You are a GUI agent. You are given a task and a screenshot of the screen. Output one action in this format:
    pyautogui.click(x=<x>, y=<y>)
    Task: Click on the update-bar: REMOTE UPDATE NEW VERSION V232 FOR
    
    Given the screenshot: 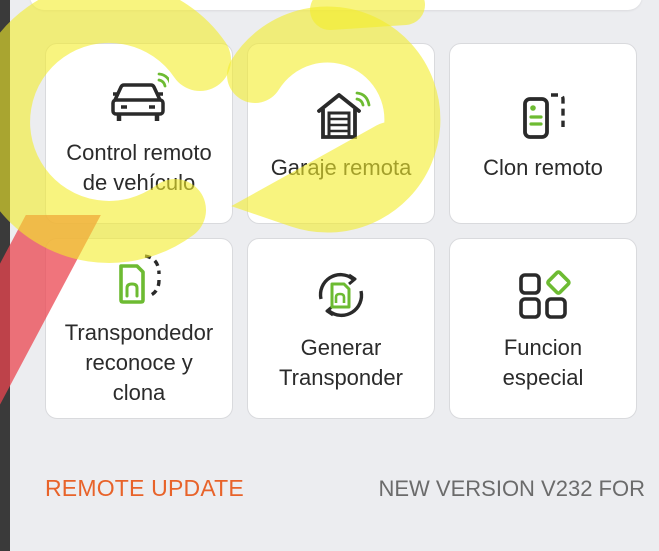 What is the action you would take?
    pyautogui.click(x=345, y=488)
    